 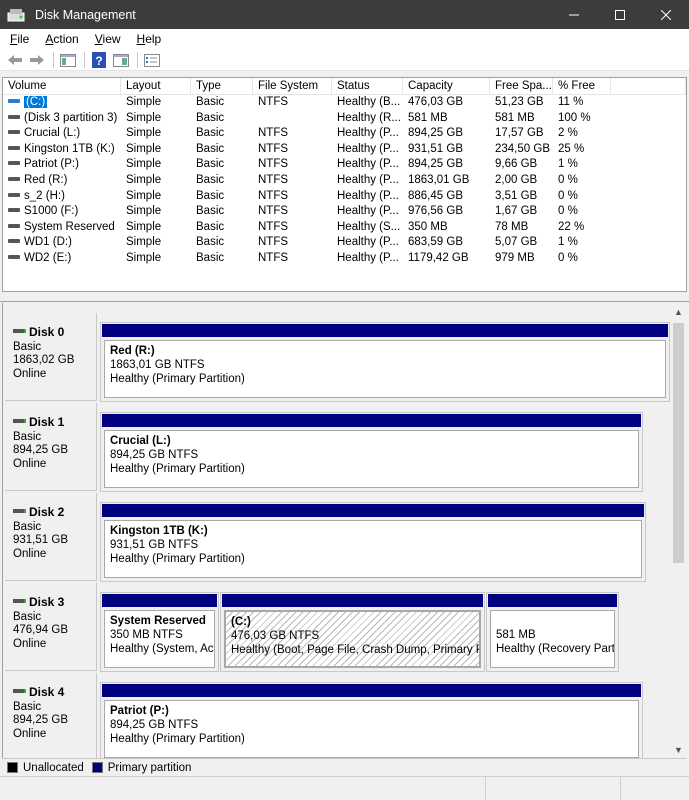 What do you see at coordinates (446, 86) in the screenshot?
I see `column-header-capacity: Capacity` at bounding box center [446, 86].